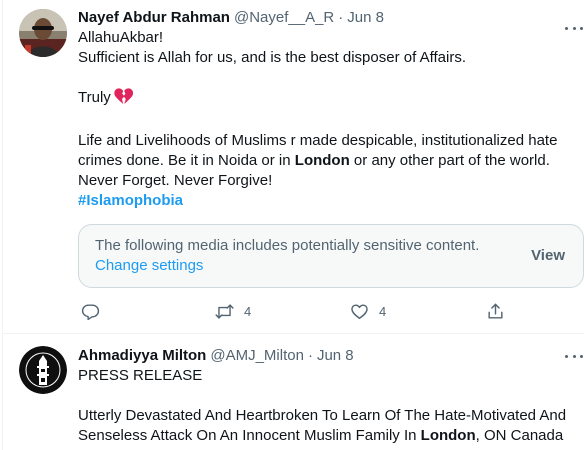  What do you see at coordinates (449, 160) in the screenshot?
I see `tweet-line-text: or any other part of the world.` at bounding box center [449, 160].